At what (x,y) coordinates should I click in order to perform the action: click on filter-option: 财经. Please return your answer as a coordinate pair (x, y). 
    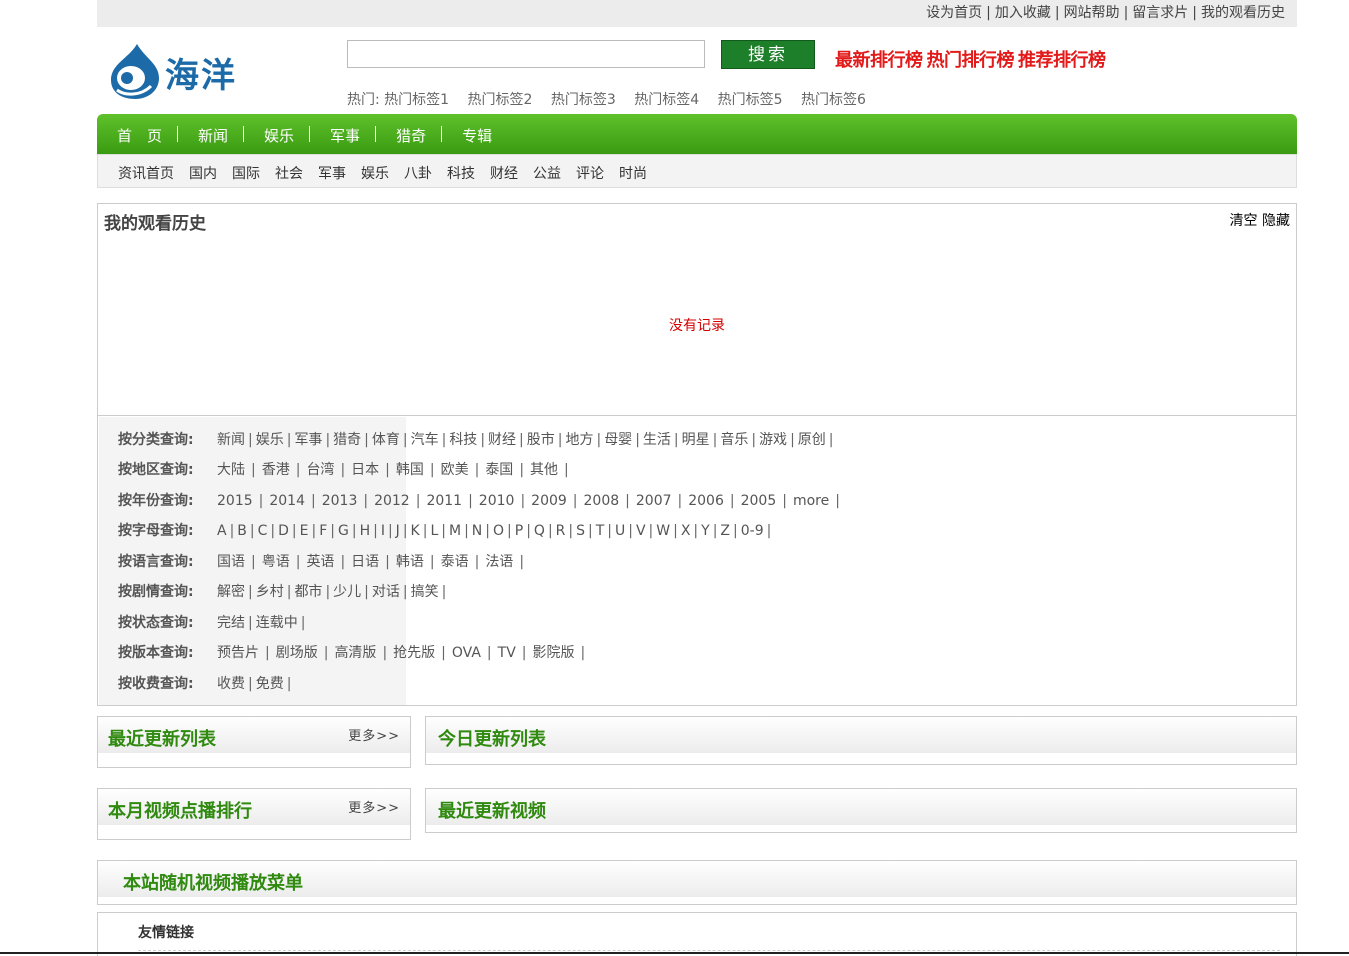
    Looking at the image, I should click on (502, 440).